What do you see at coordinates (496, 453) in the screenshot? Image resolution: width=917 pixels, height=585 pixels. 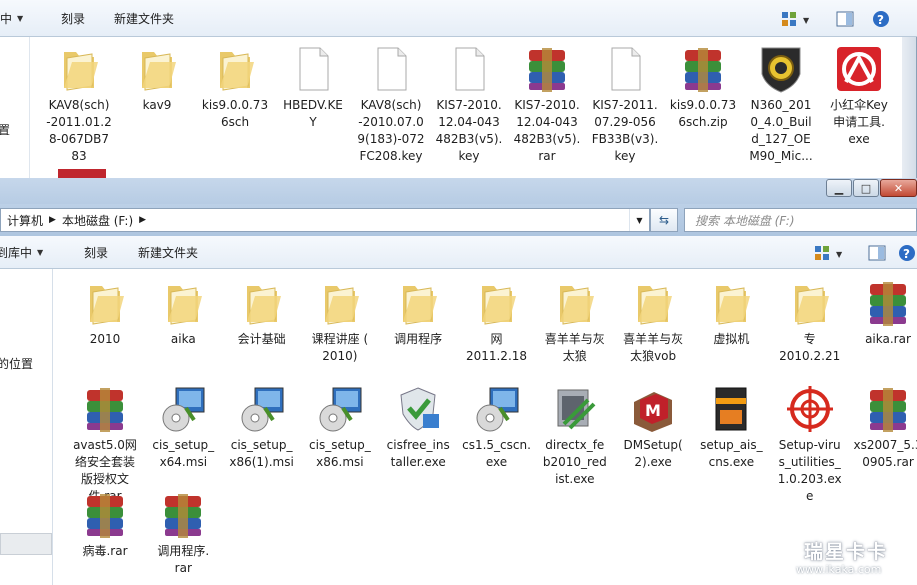 I see `file-label: cs1.5_cscn. exe` at bounding box center [496, 453].